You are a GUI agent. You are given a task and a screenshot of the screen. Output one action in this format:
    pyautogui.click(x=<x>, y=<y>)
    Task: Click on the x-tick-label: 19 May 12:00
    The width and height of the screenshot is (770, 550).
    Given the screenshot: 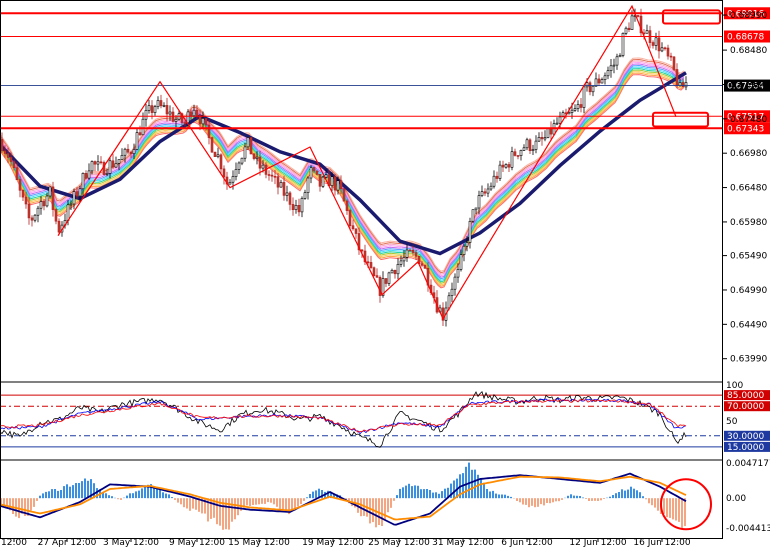 What is the action you would take?
    pyautogui.click(x=333, y=543)
    